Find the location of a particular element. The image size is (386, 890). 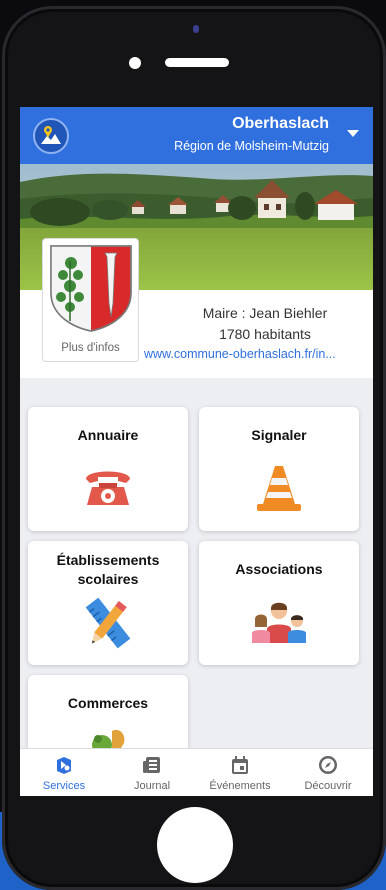

tab-decouvrir: Découvrir is located at coordinates (328, 772).